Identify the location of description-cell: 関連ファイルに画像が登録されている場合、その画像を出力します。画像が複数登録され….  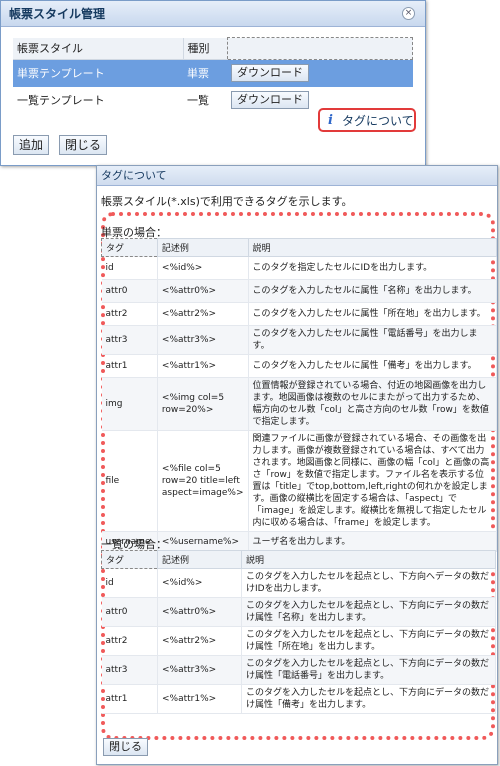
(372, 481).